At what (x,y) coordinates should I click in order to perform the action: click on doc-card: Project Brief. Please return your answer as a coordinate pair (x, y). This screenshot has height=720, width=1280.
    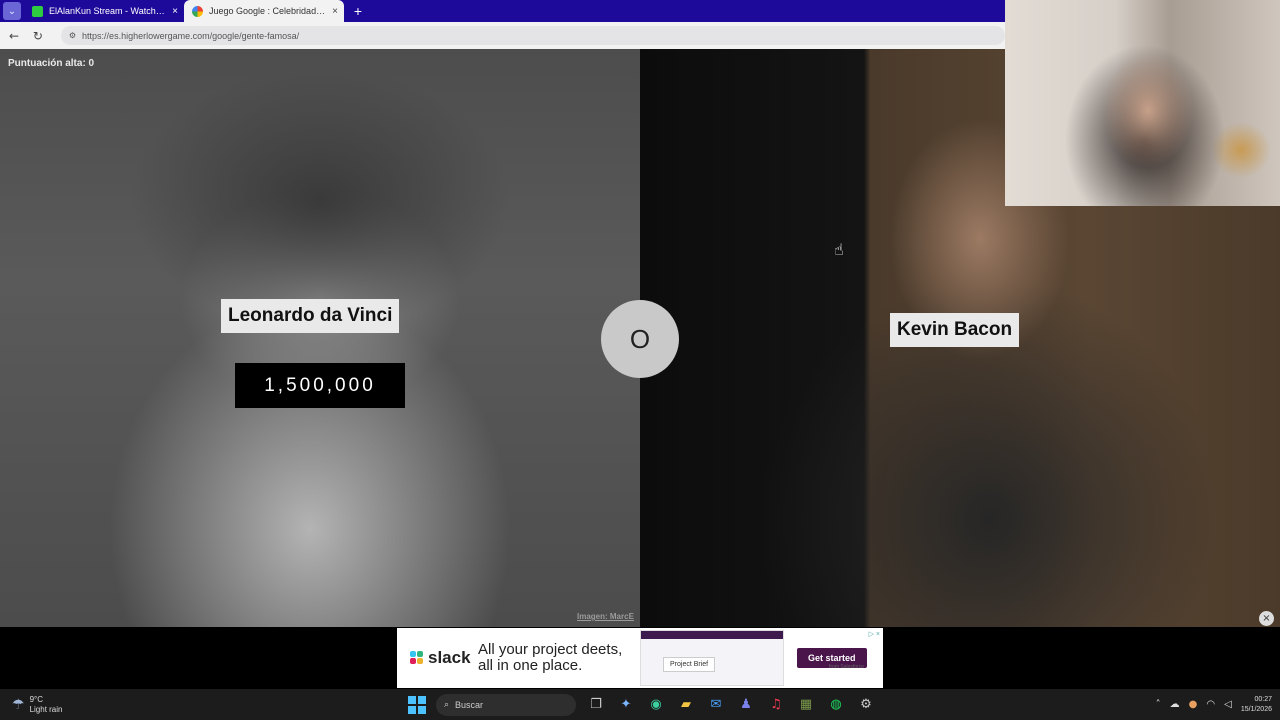
    Looking at the image, I should click on (689, 664).